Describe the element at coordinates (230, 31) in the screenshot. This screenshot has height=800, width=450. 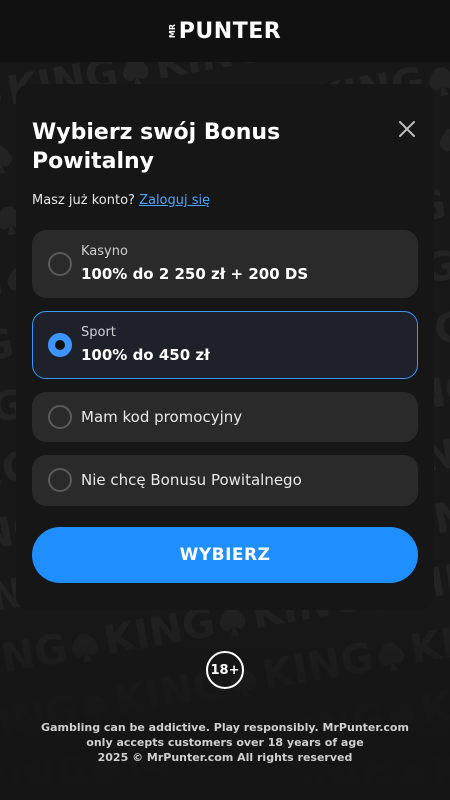
I see `logo-word: PUNTER` at that location.